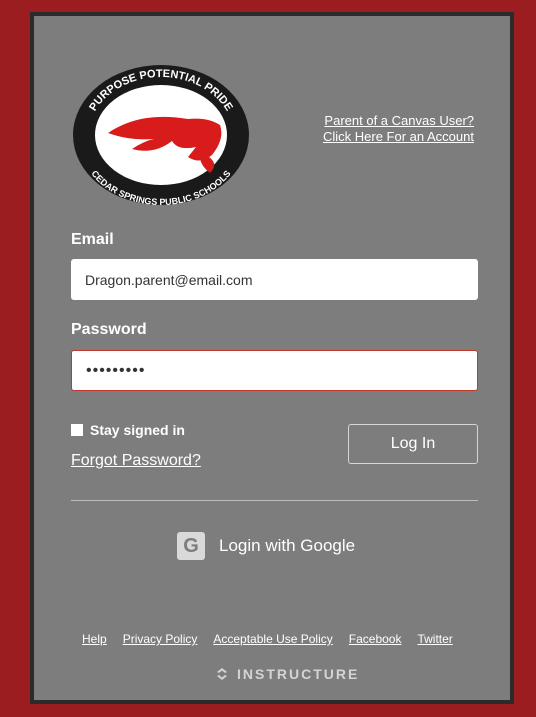 The height and width of the screenshot is (717, 536). I want to click on google-icon: G, so click(191, 546).